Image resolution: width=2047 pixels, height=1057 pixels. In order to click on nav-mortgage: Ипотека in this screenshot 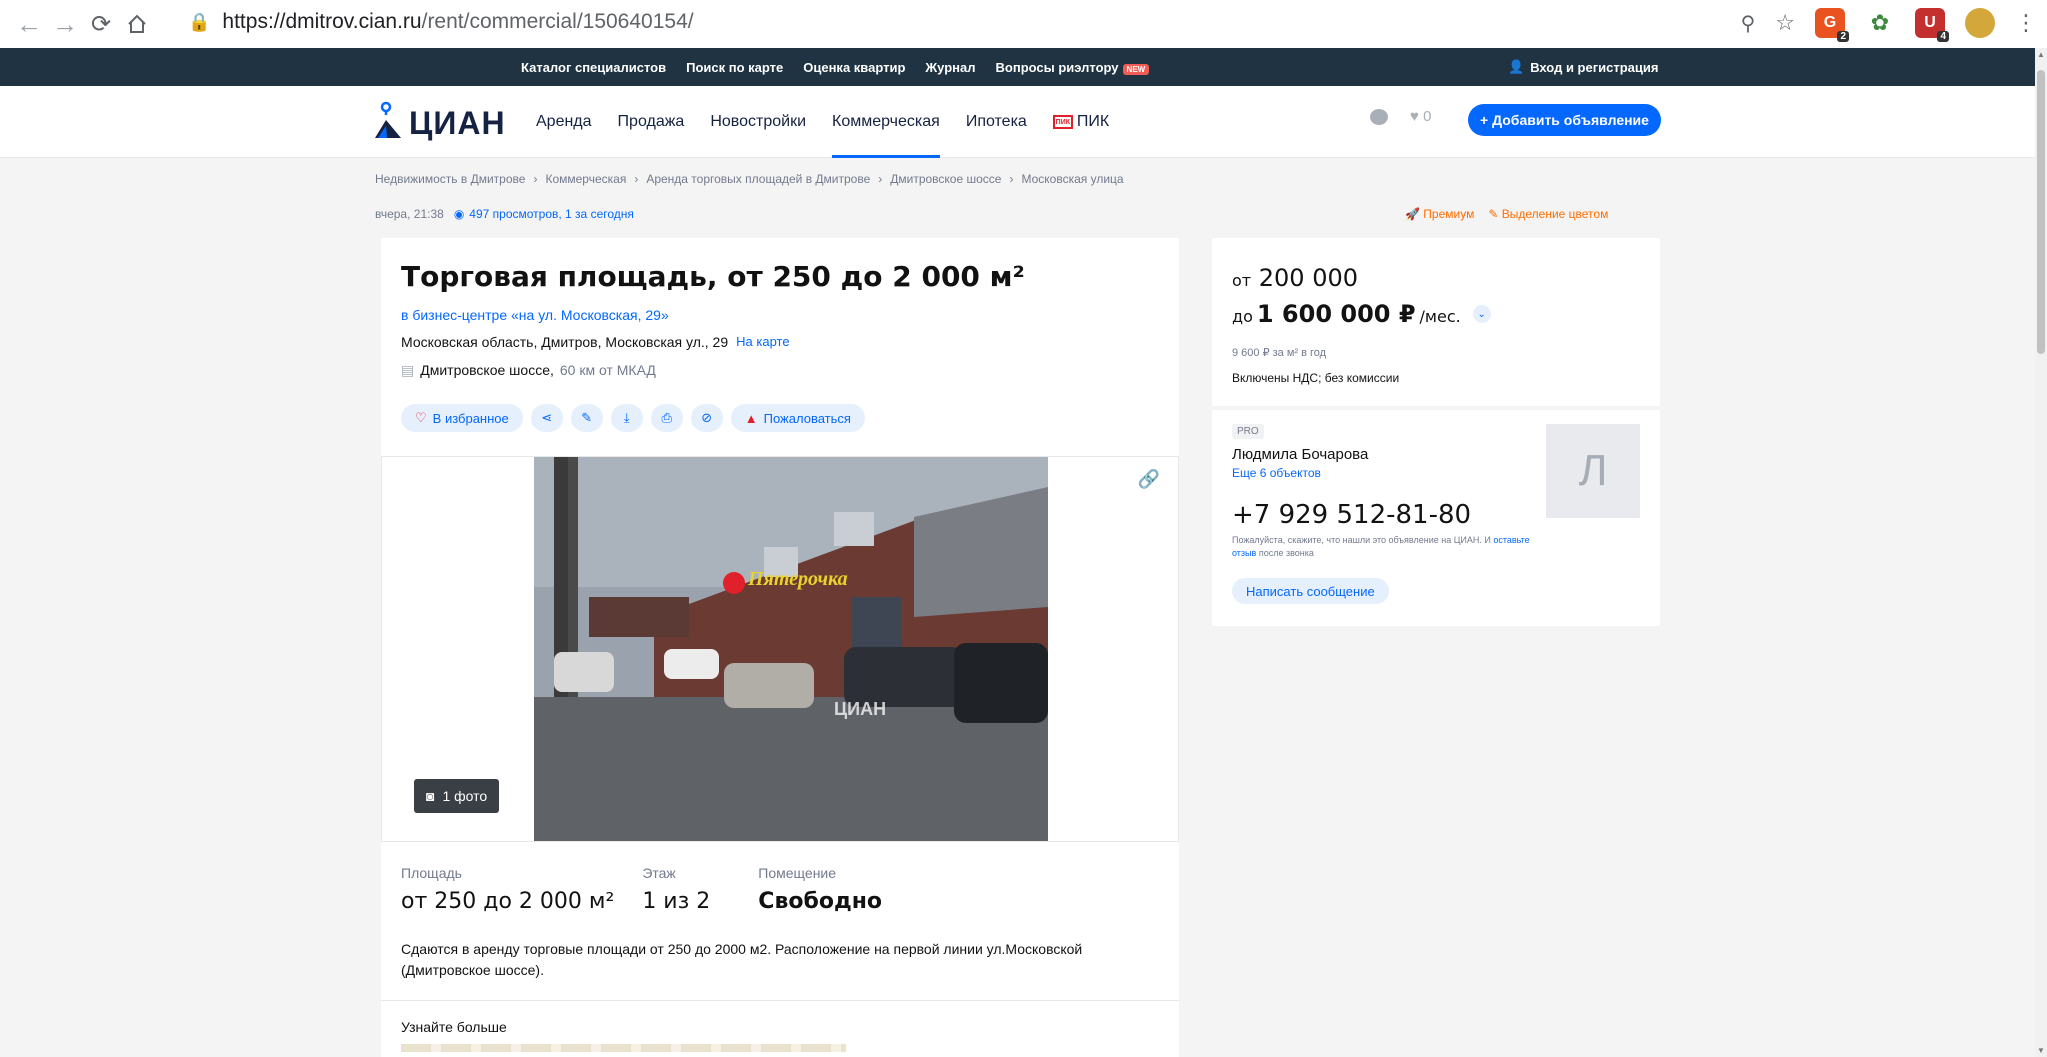, I will do `click(996, 122)`.